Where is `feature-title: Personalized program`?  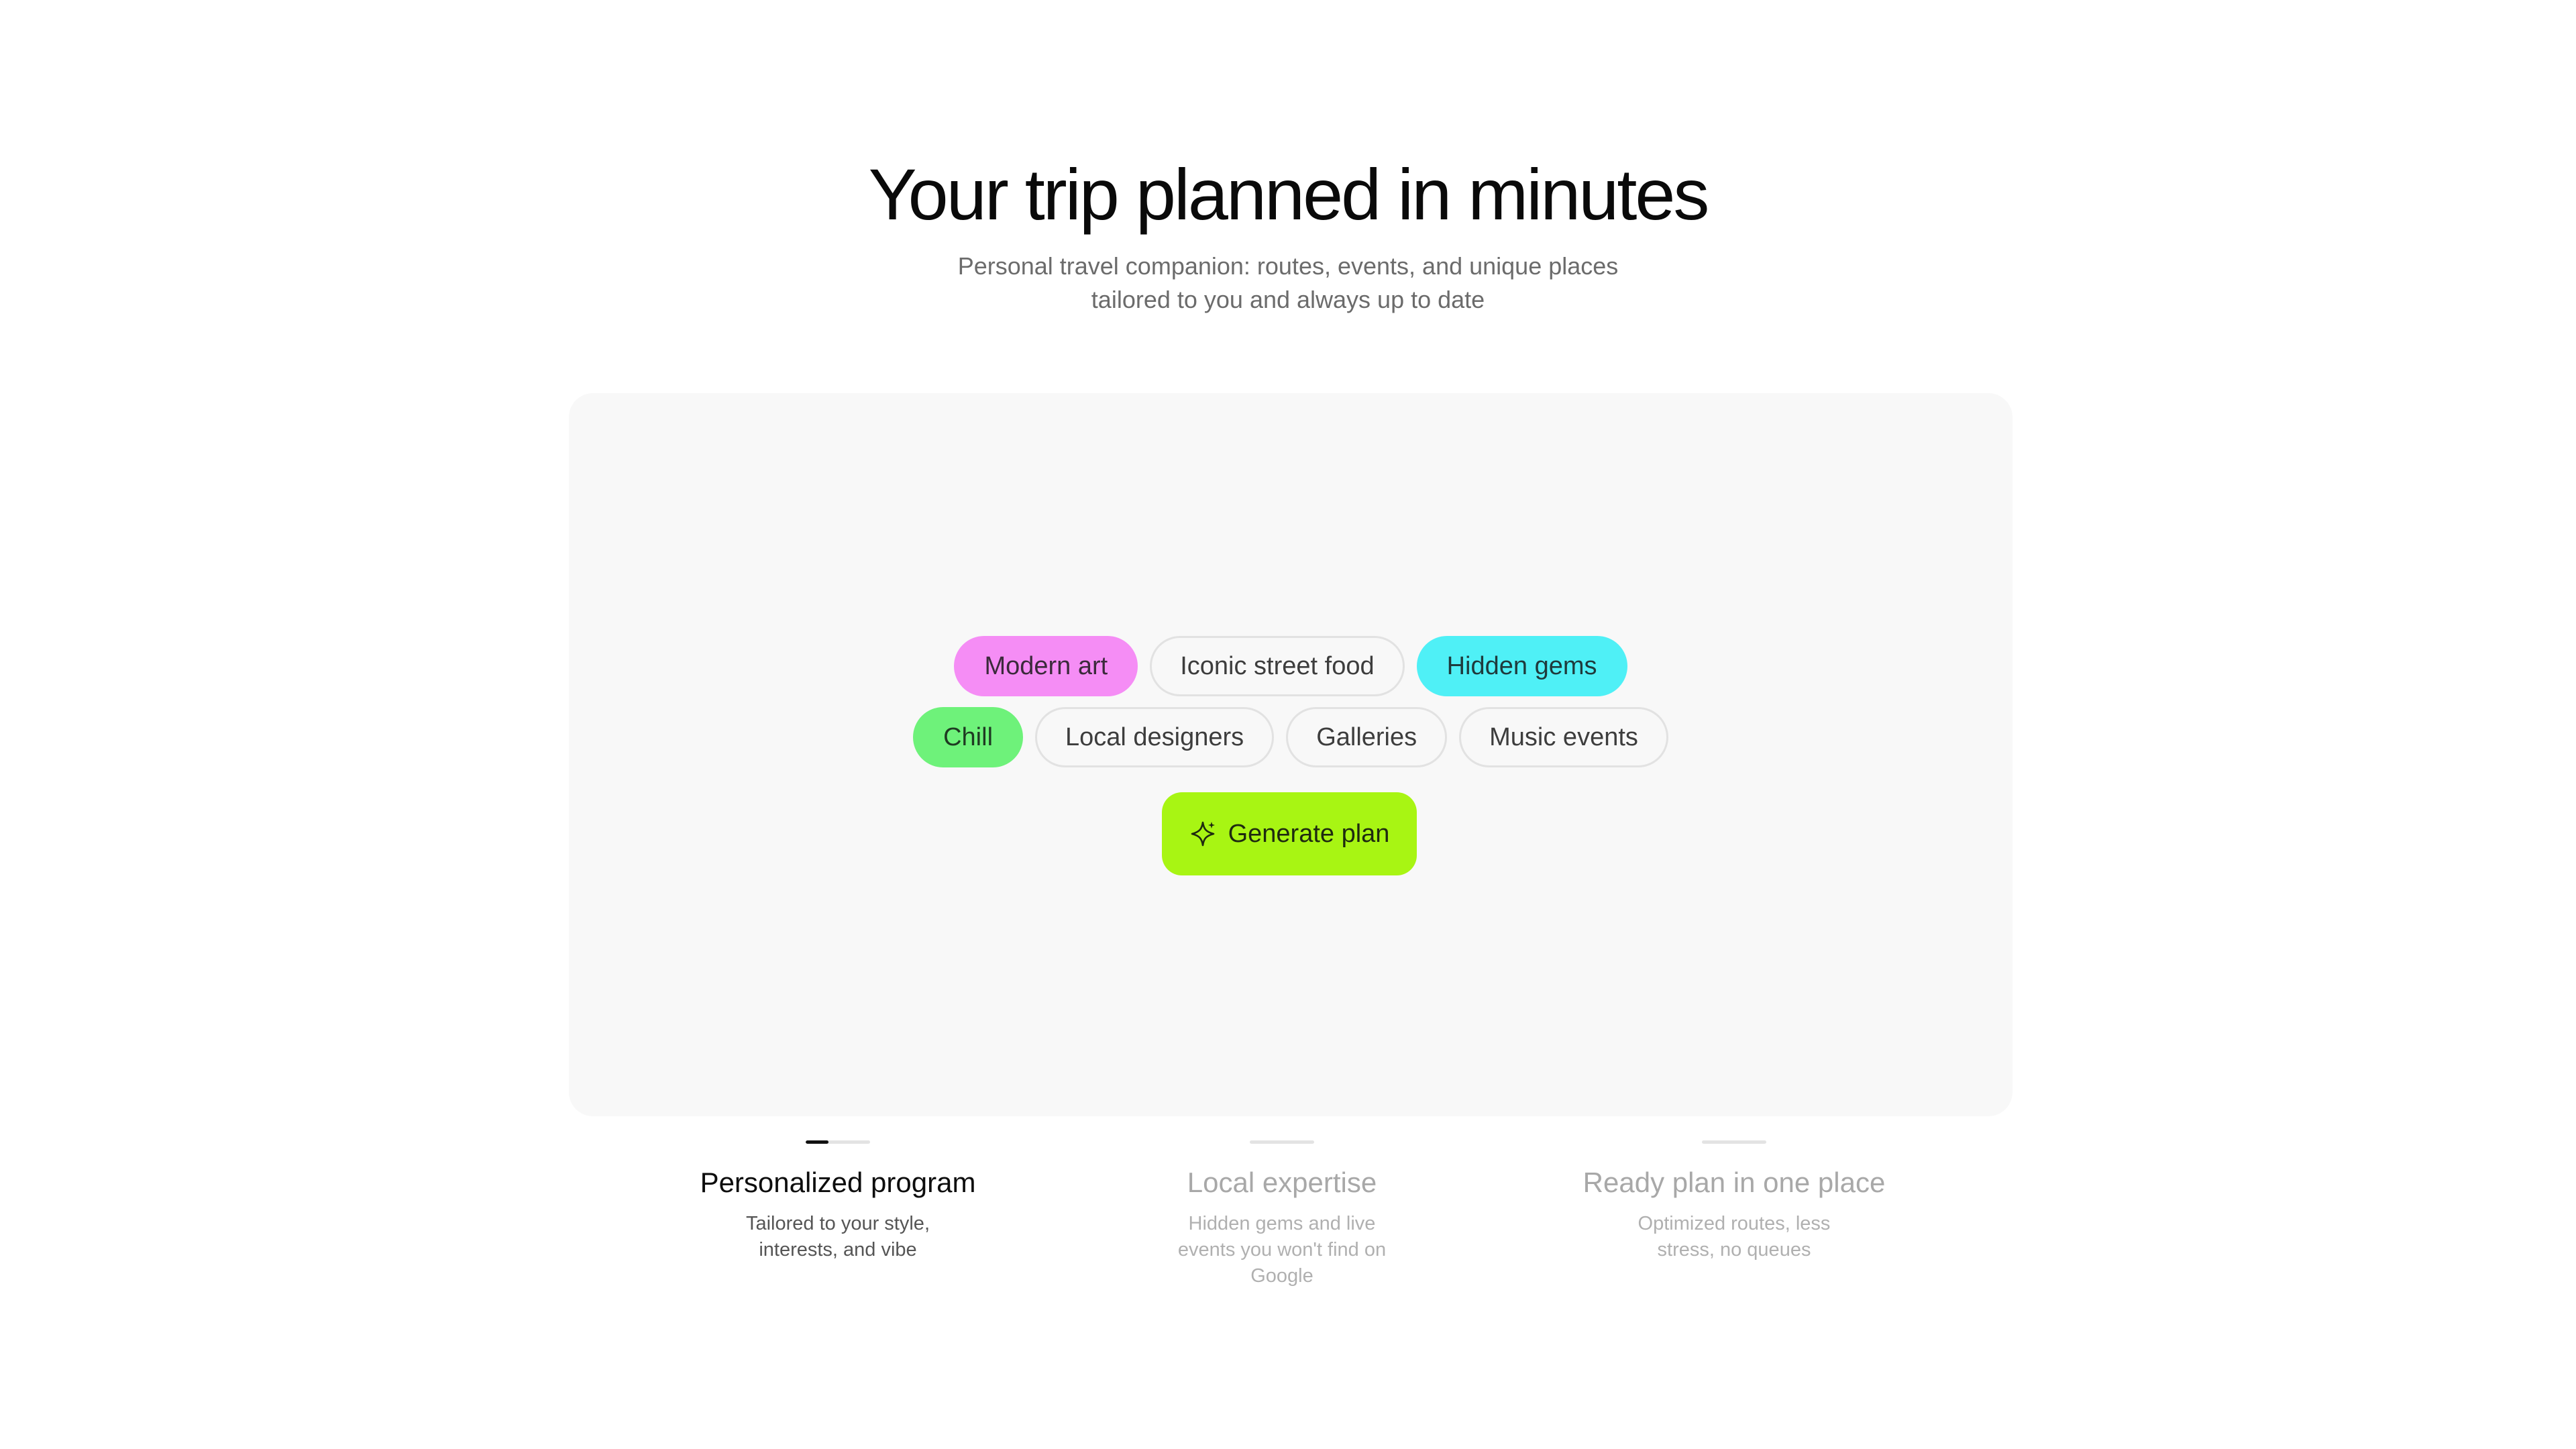
feature-title: Personalized program is located at coordinates (838, 1182).